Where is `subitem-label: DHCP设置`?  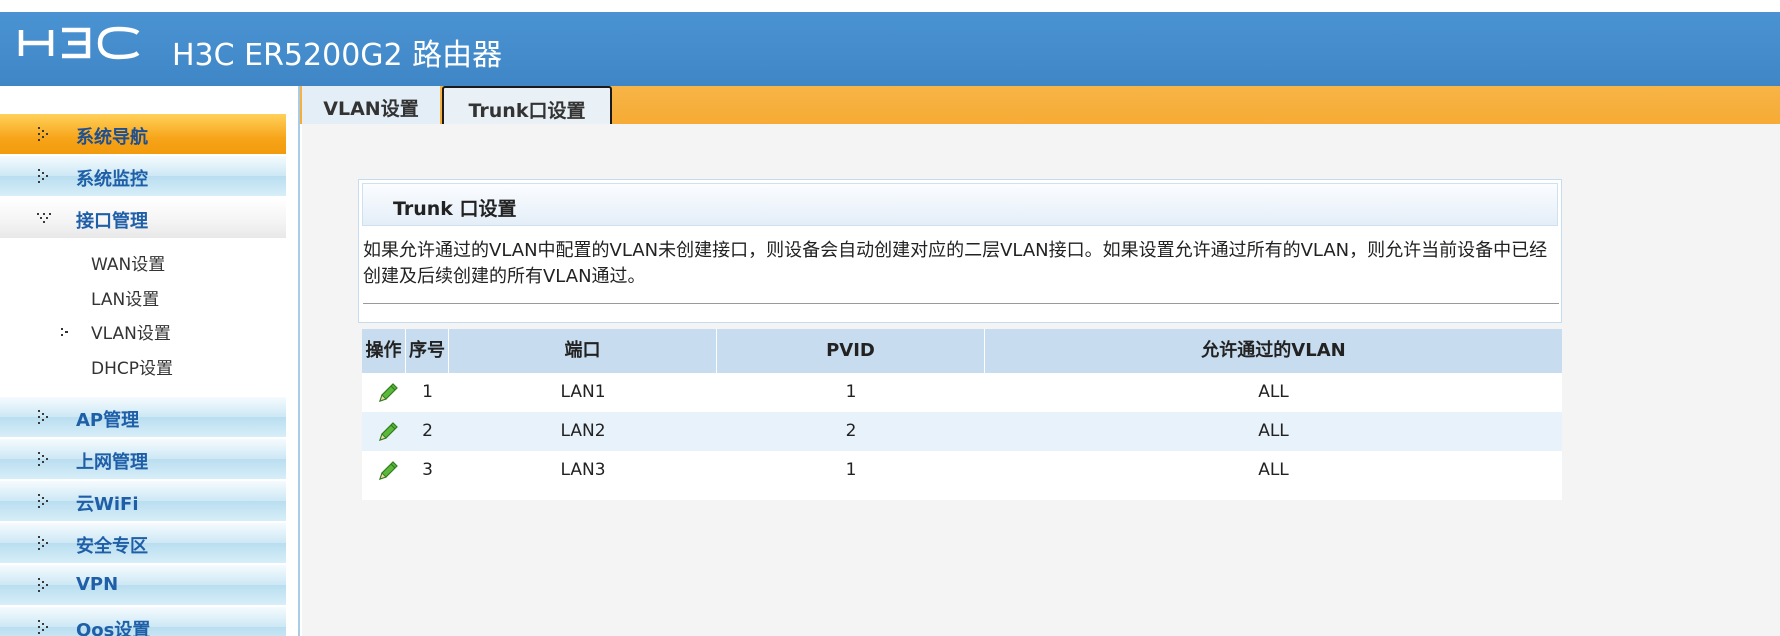
subitem-label: DHCP设置 is located at coordinates (132, 369).